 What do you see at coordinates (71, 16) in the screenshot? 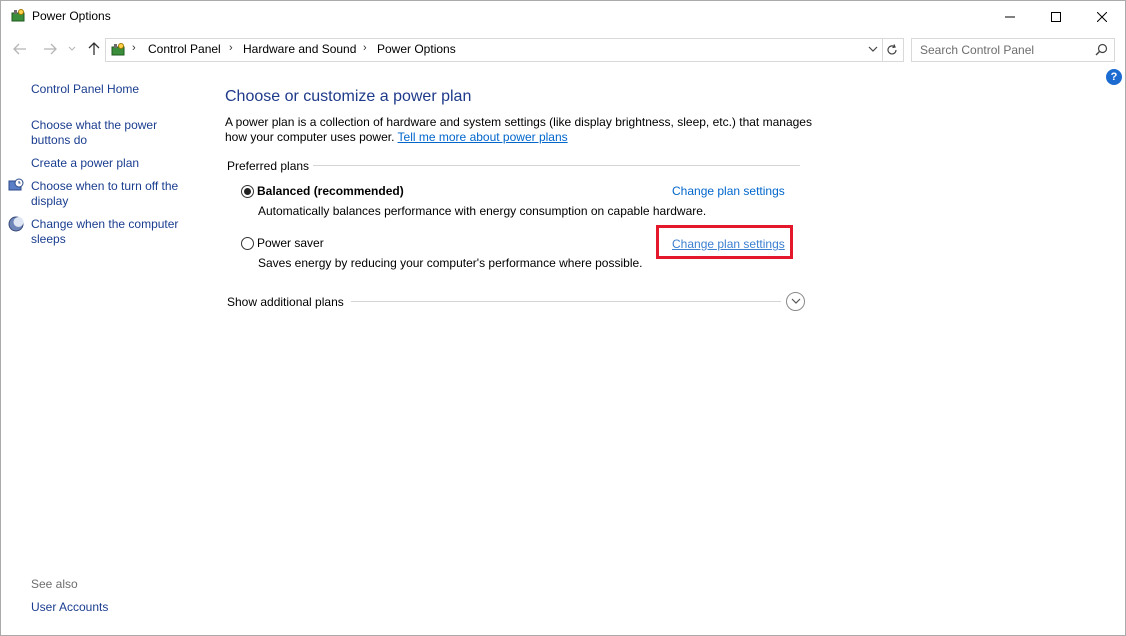
I see `window-title: Power Options` at bounding box center [71, 16].